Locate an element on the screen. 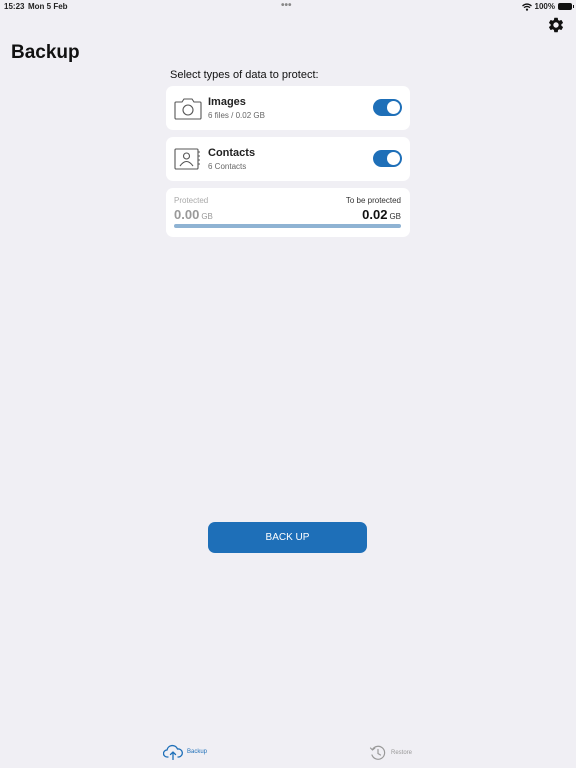 The height and width of the screenshot is (768, 576). status-time: 15:23 is located at coordinates (14, 6).